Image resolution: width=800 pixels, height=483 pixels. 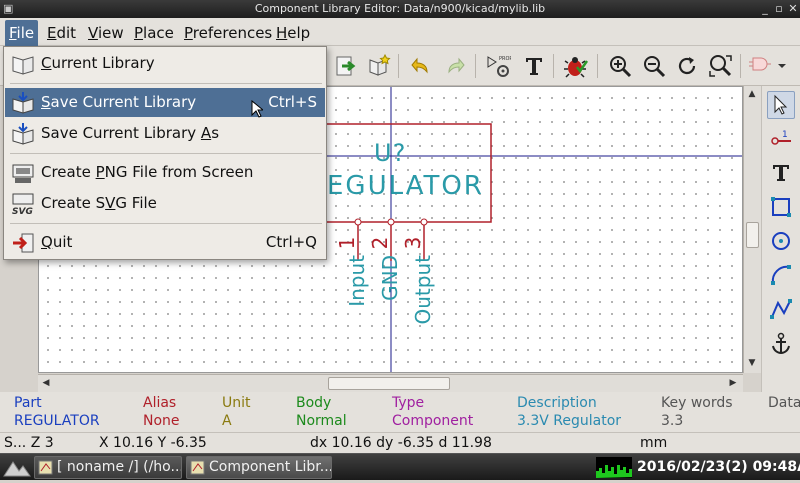 I want to click on pin-number: 1, so click(x=347, y=243).